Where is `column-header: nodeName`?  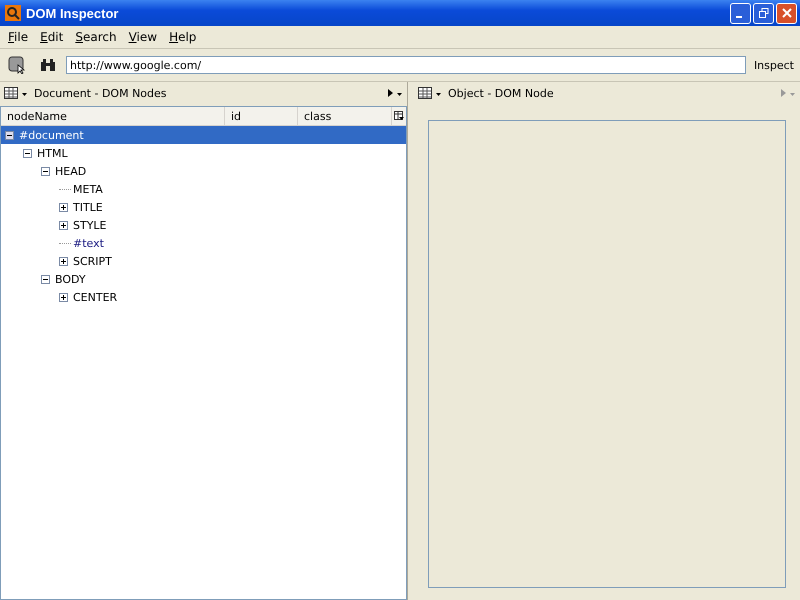 column-header: nodeName is located at coordinates (113, 116).